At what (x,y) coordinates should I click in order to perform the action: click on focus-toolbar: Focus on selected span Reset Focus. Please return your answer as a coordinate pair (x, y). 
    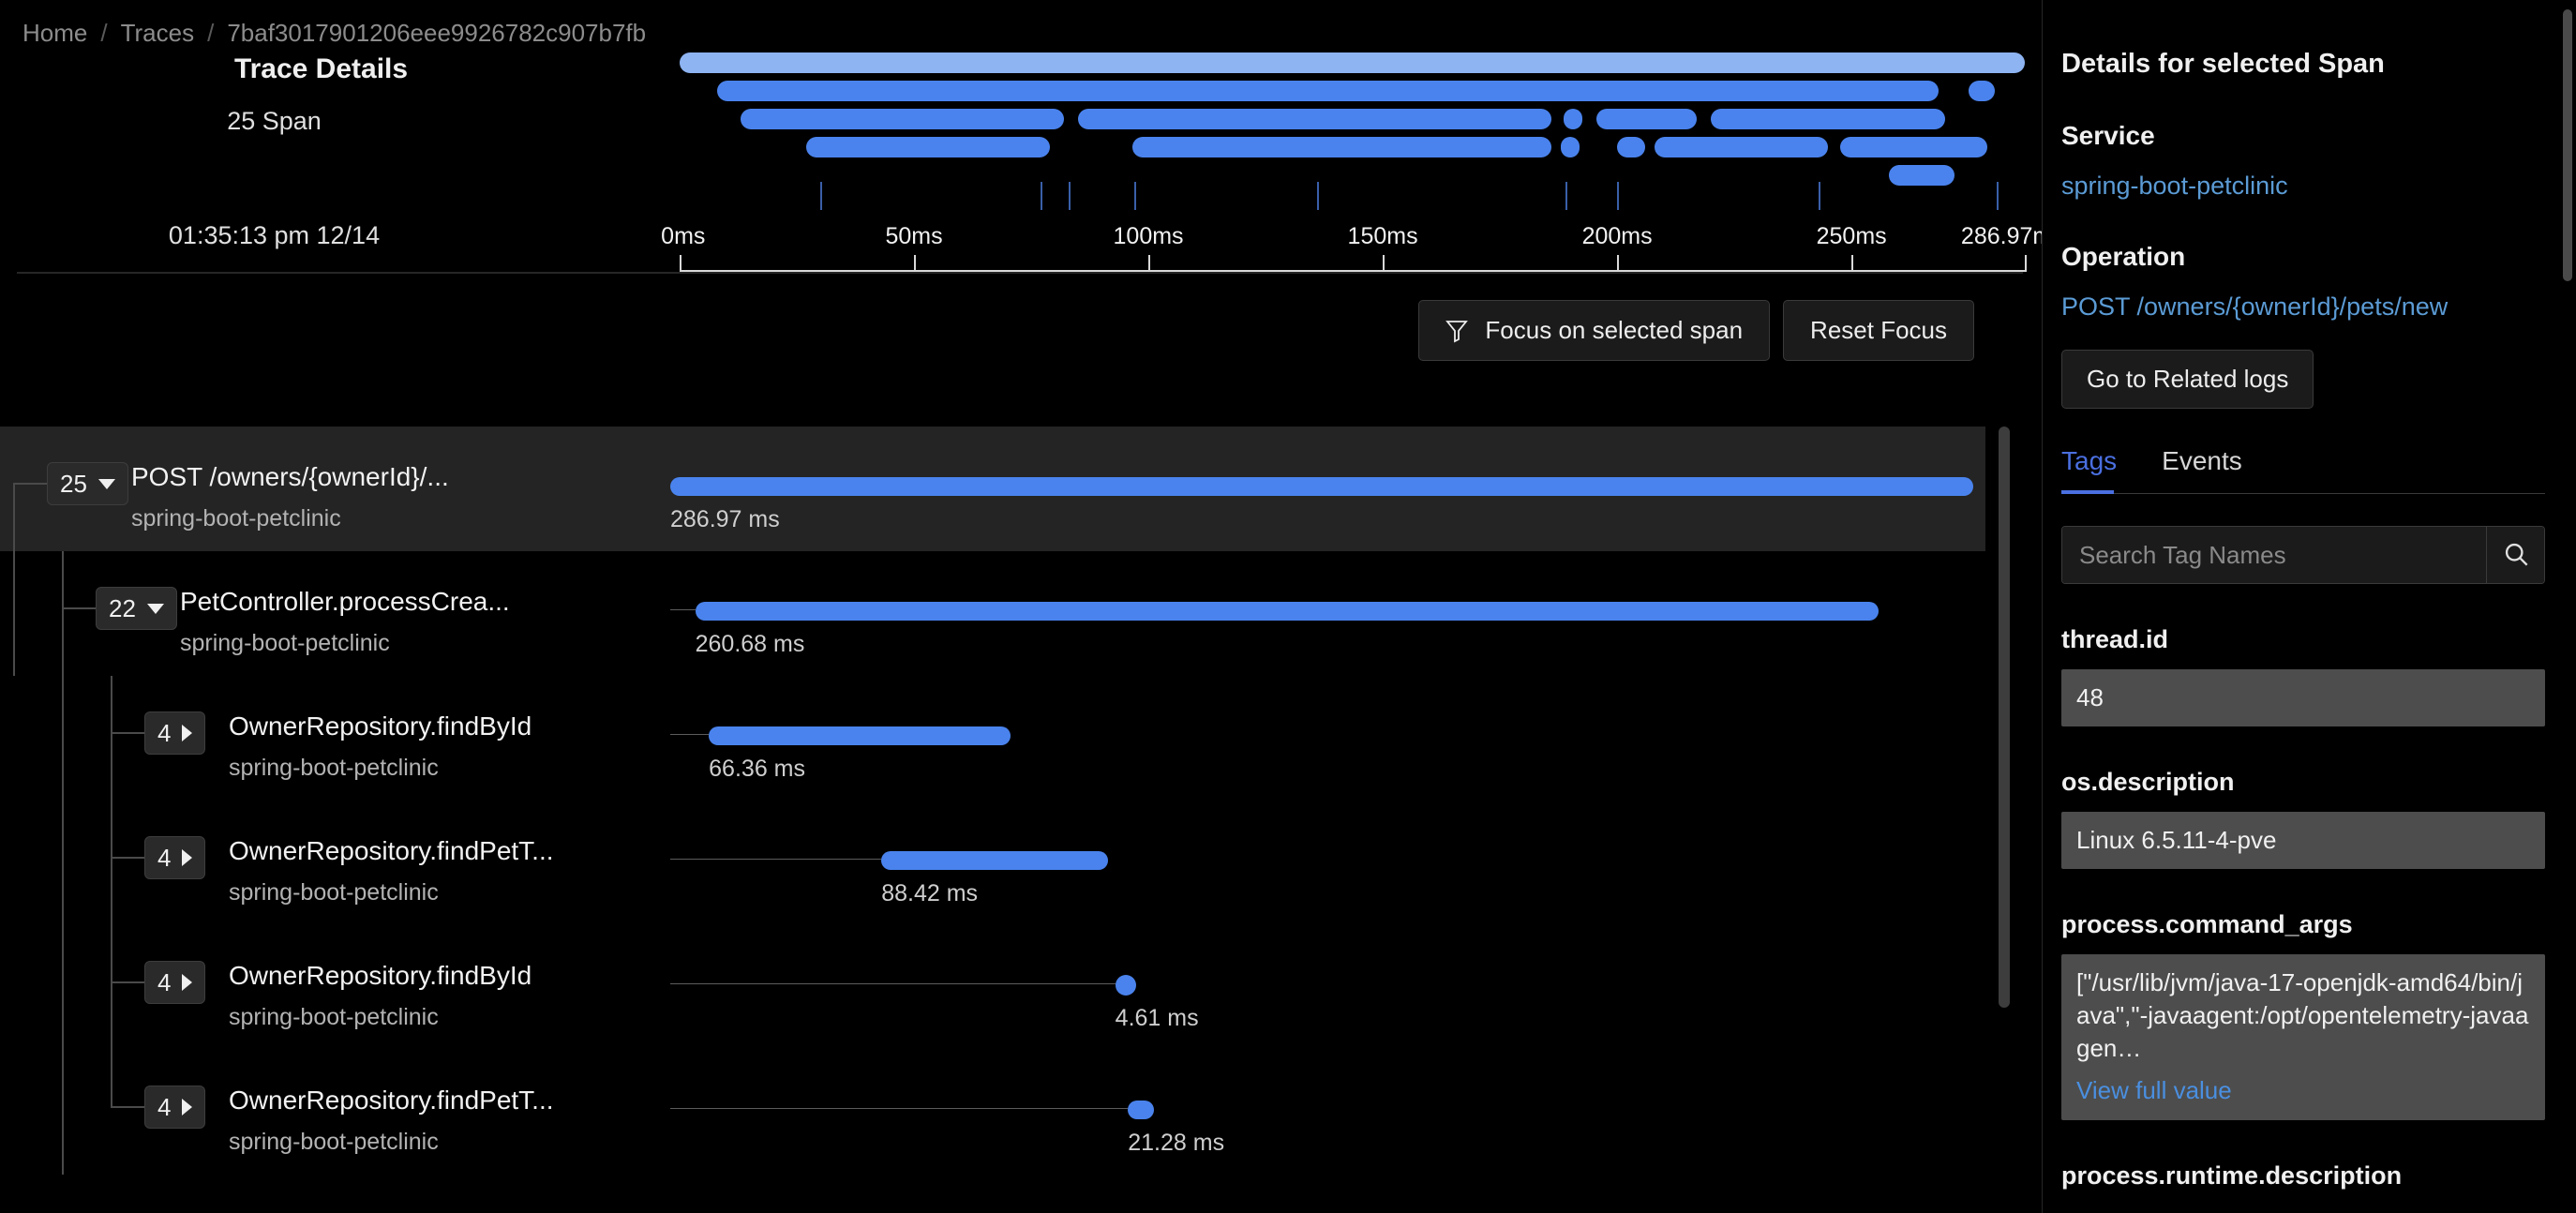
    Looking at the image, I should click on (1696, 330).